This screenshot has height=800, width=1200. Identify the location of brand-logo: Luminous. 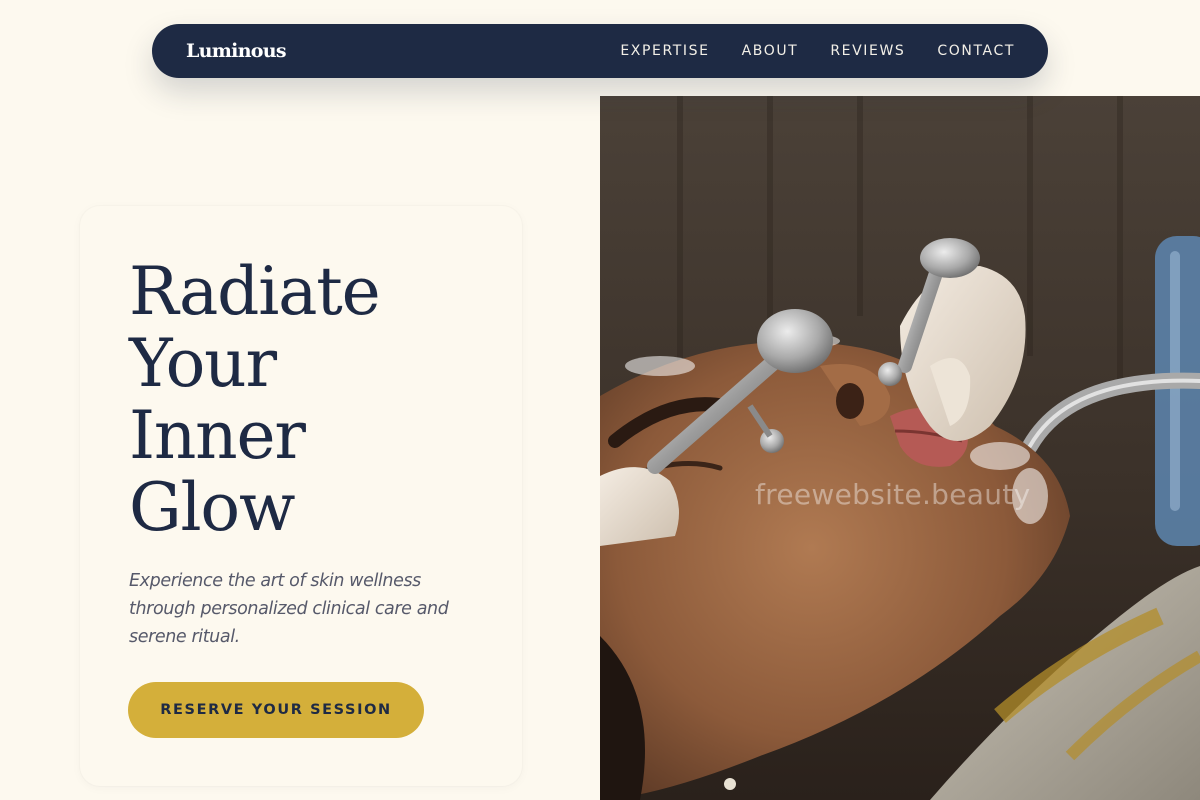
(236, 51).